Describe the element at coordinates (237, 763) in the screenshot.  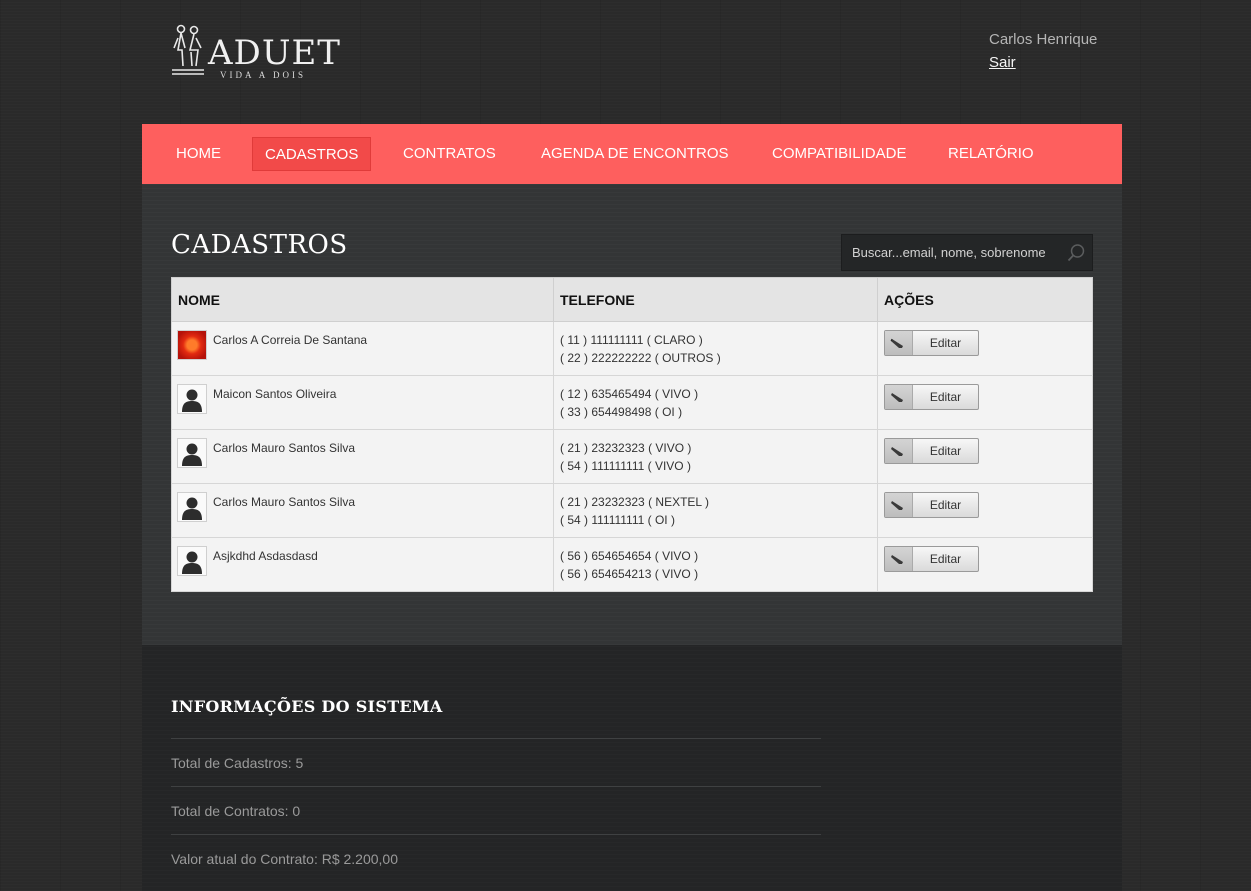
I see `total-registrations: Total de Cadastros: 5` at that location.